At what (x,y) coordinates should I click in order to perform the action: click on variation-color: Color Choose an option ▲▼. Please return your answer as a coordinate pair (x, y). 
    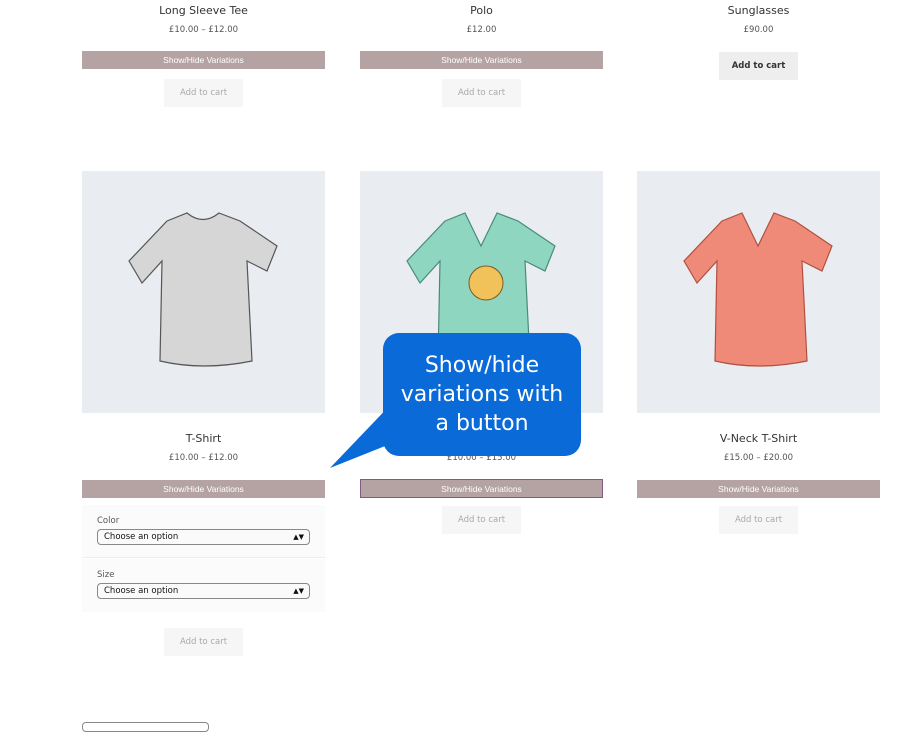
    Looking at the image, I should click on (203, 531).